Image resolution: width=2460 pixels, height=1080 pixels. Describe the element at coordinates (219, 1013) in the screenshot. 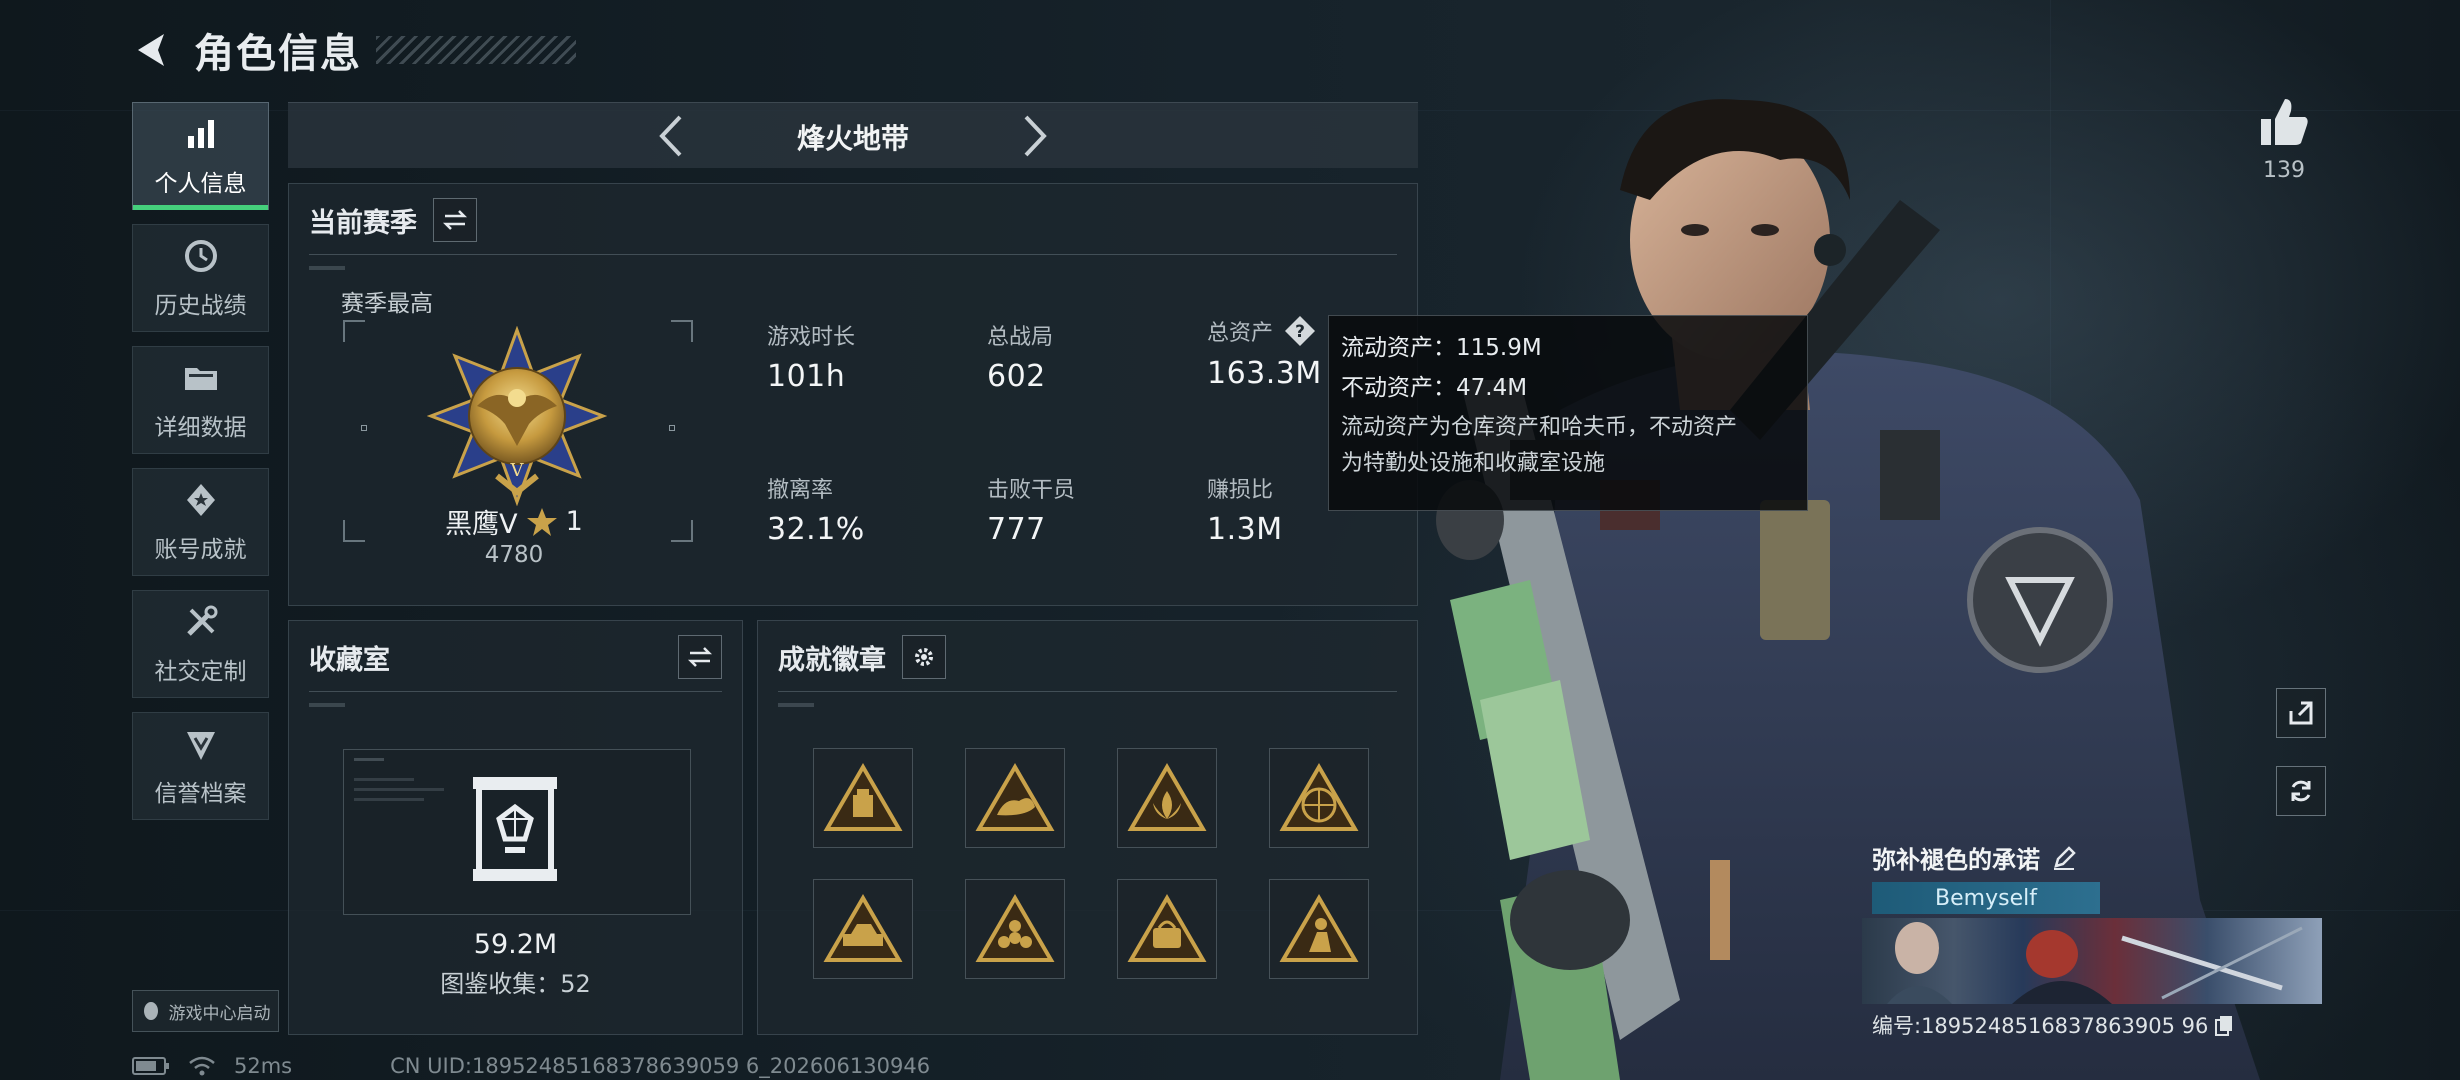

I see `launch-badge-label: 游戏中心启动` at that location.